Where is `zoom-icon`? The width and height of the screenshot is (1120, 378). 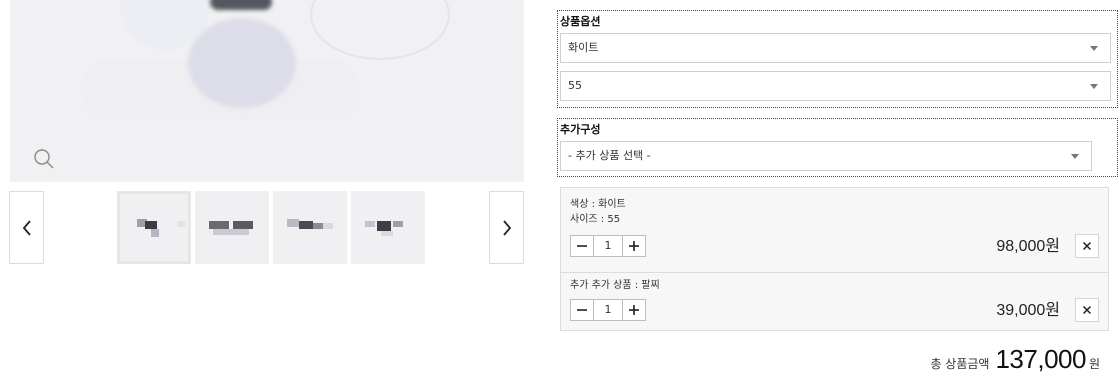
zoom-icon is located at coordinates (44, 159).